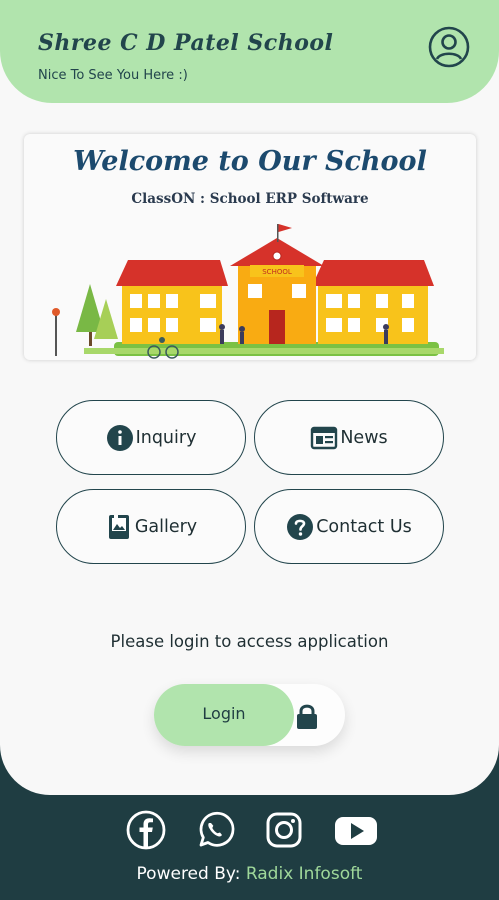 The image size is (499, 900). What do you see at coordinates (356, 830) in the screenshot?
I see `youtube-icon` at bounding box center [356, 830].